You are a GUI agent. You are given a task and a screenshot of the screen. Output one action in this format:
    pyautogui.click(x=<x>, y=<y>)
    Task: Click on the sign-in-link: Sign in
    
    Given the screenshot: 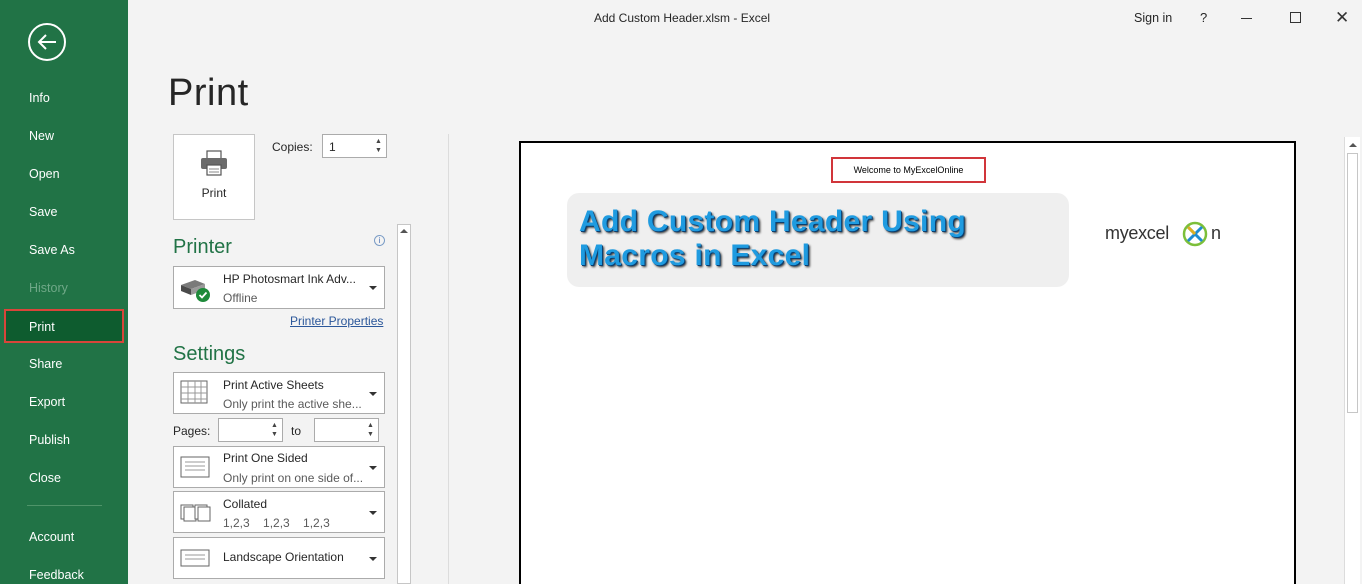 What is the action you would take?
    pyautogui.click(x=1153, y=18)
    